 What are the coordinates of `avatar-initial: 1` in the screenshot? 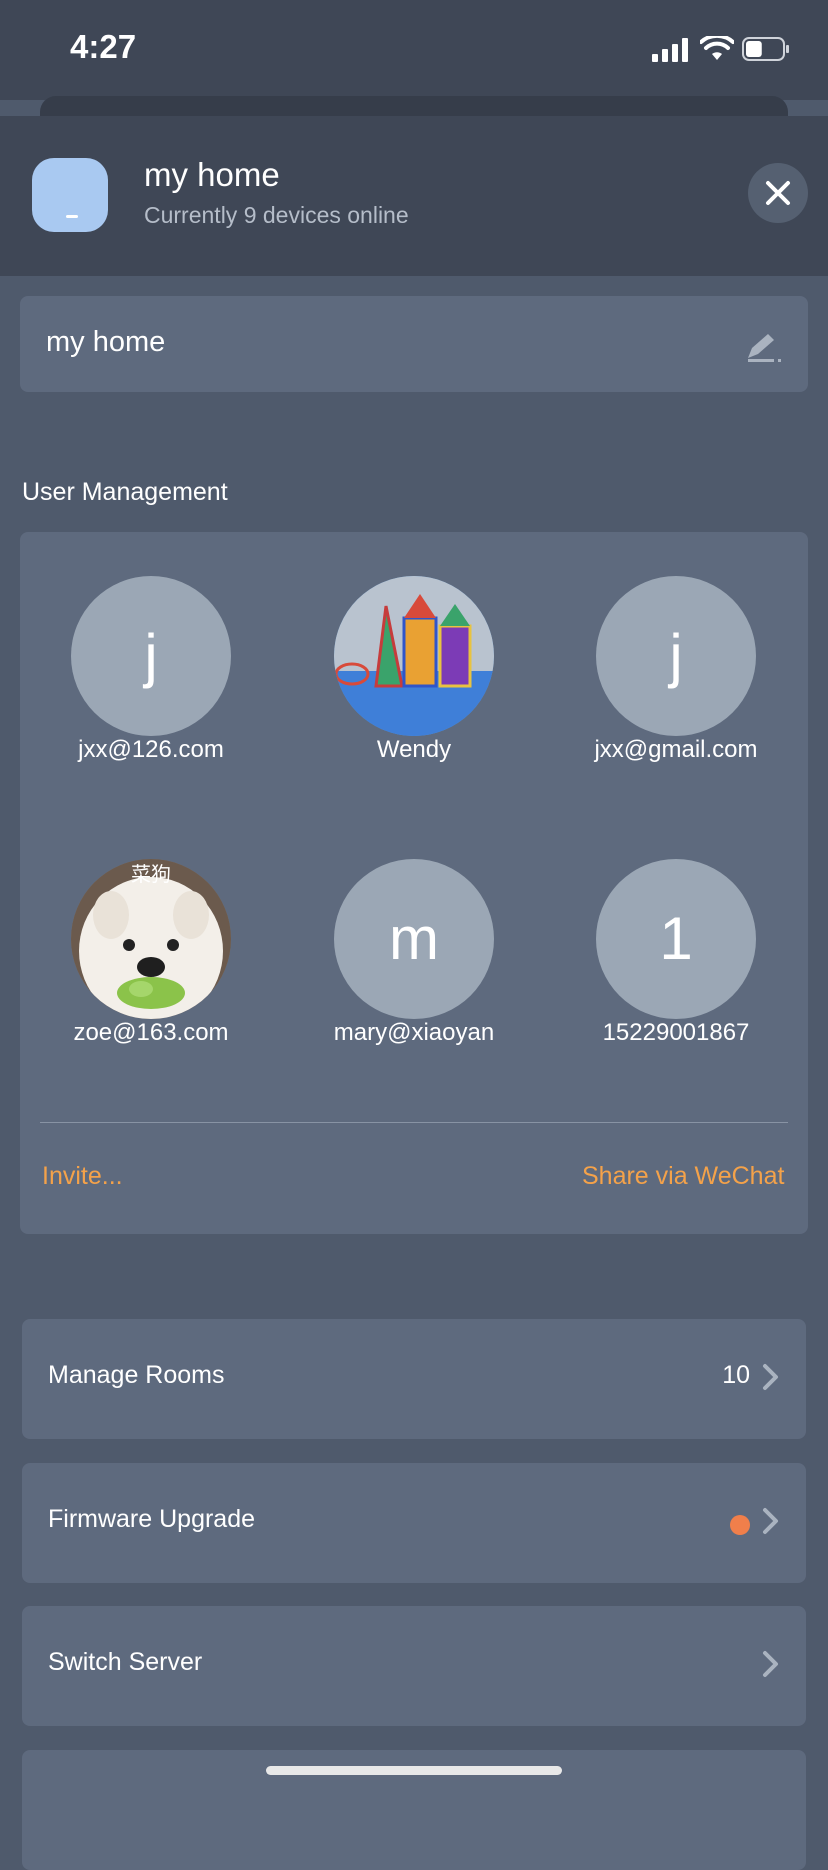 It's located at (676, 938).